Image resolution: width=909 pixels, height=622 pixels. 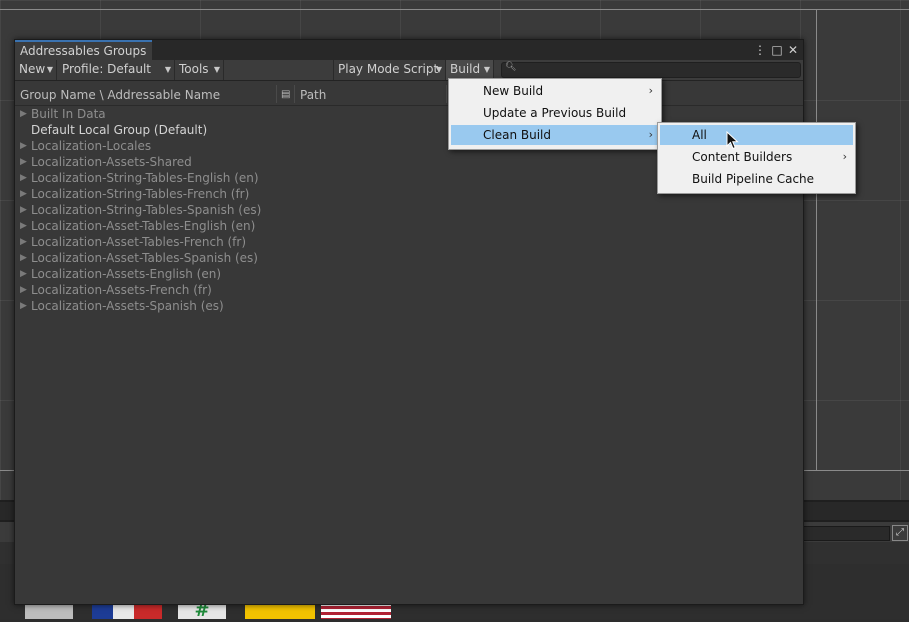 I want to click on group-row: ▶ Localization-String-Tables-Spanish (es), so click(x=409, y=210).